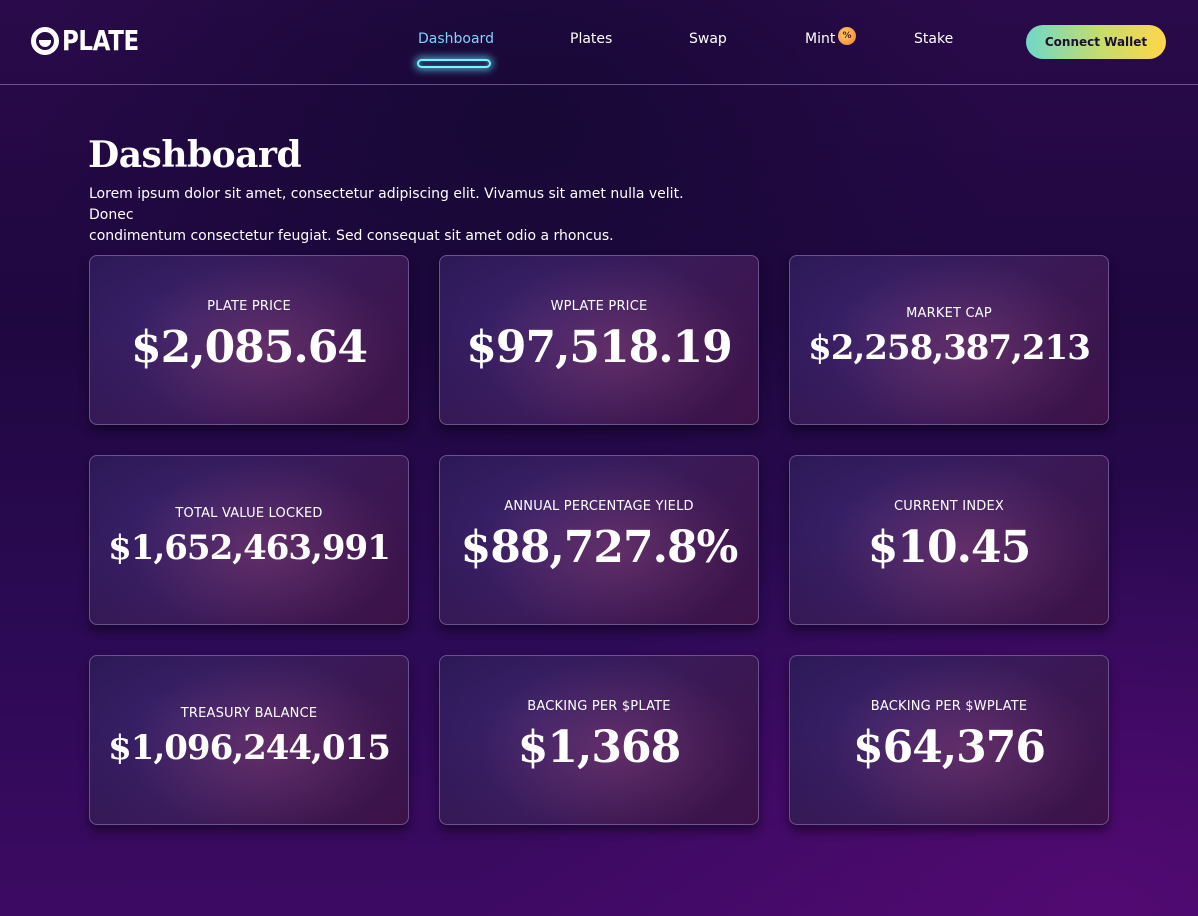  What do you see at coordinates (195, 155) in the screenshot?
I see `page-title: Dashboard` at bounding box center [195, 155].